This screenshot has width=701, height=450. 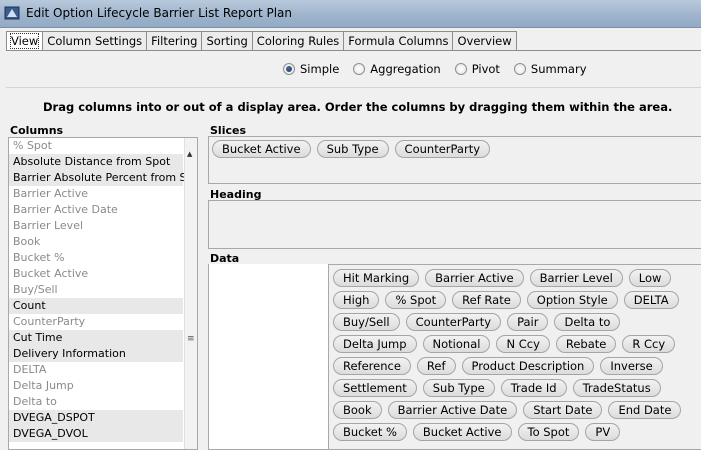 I want to click on radio-simple: Simple, so click(x=311, y=69).